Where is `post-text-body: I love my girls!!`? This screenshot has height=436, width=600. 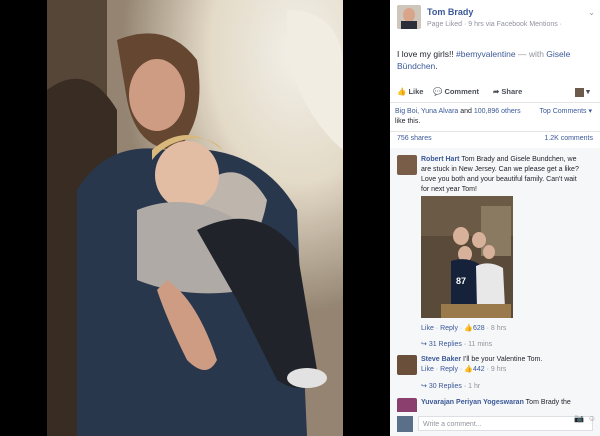 post-text-body: I love my girls!! is located at coordinates (427, 54).